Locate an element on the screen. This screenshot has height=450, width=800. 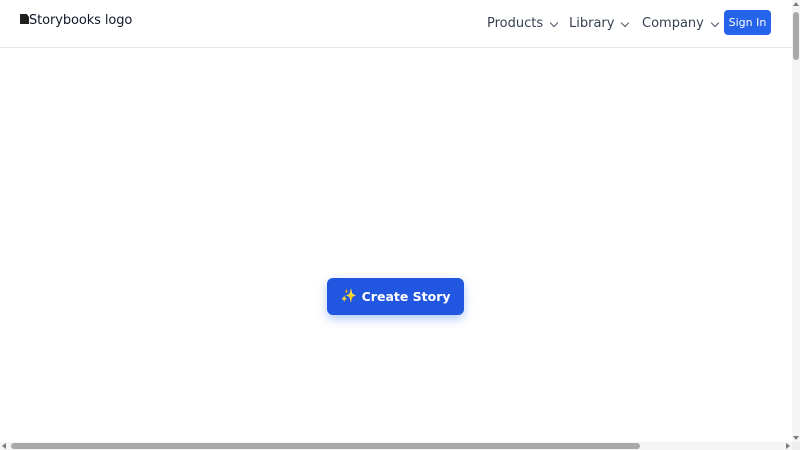
nav-company: Company is located at coordinates (681, 24).